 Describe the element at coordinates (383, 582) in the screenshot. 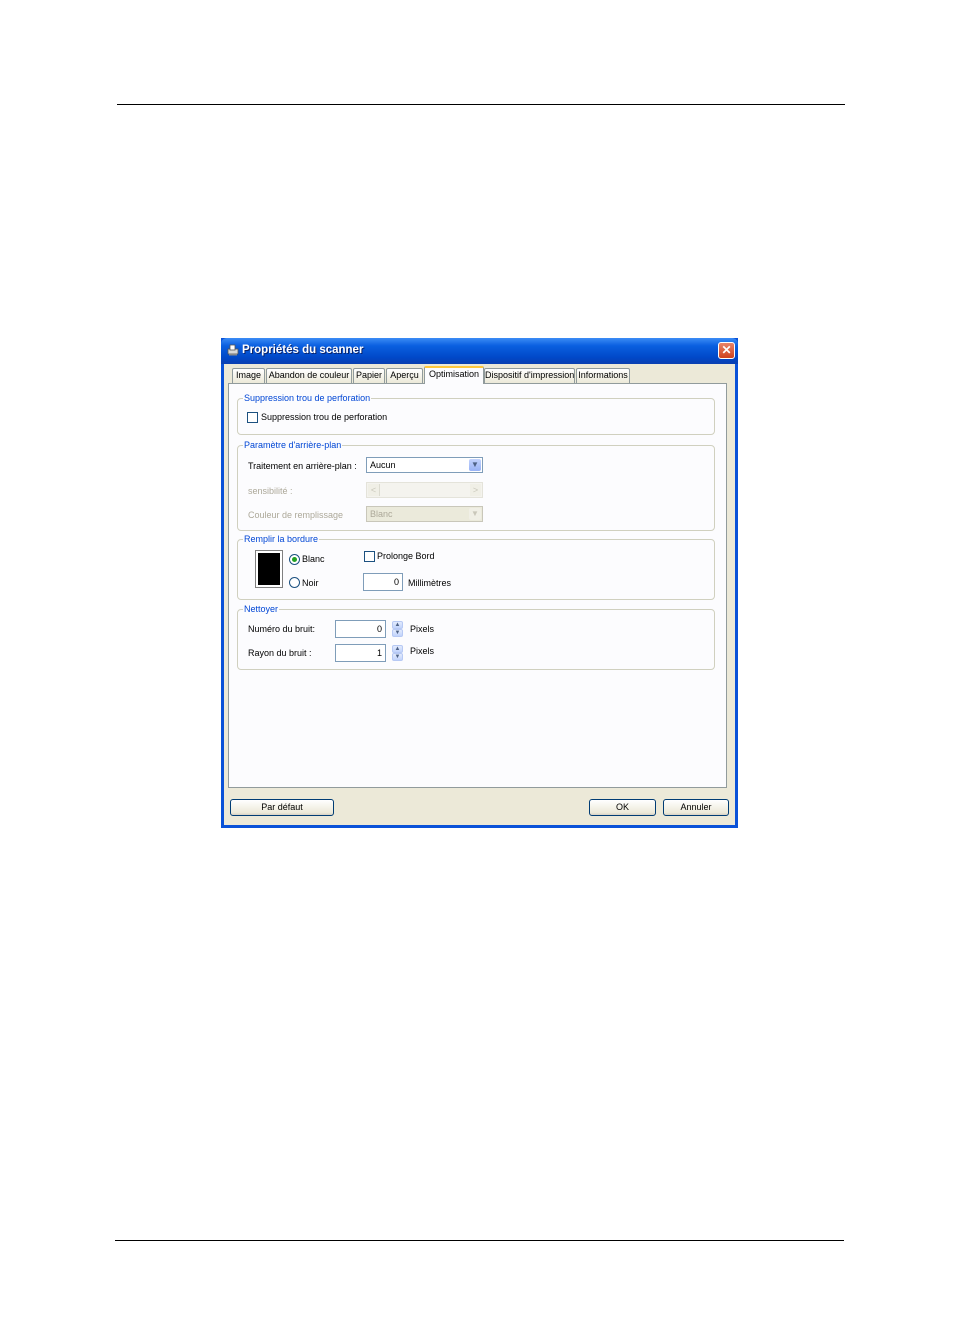

I see `border-mm-input: 0` at that location.